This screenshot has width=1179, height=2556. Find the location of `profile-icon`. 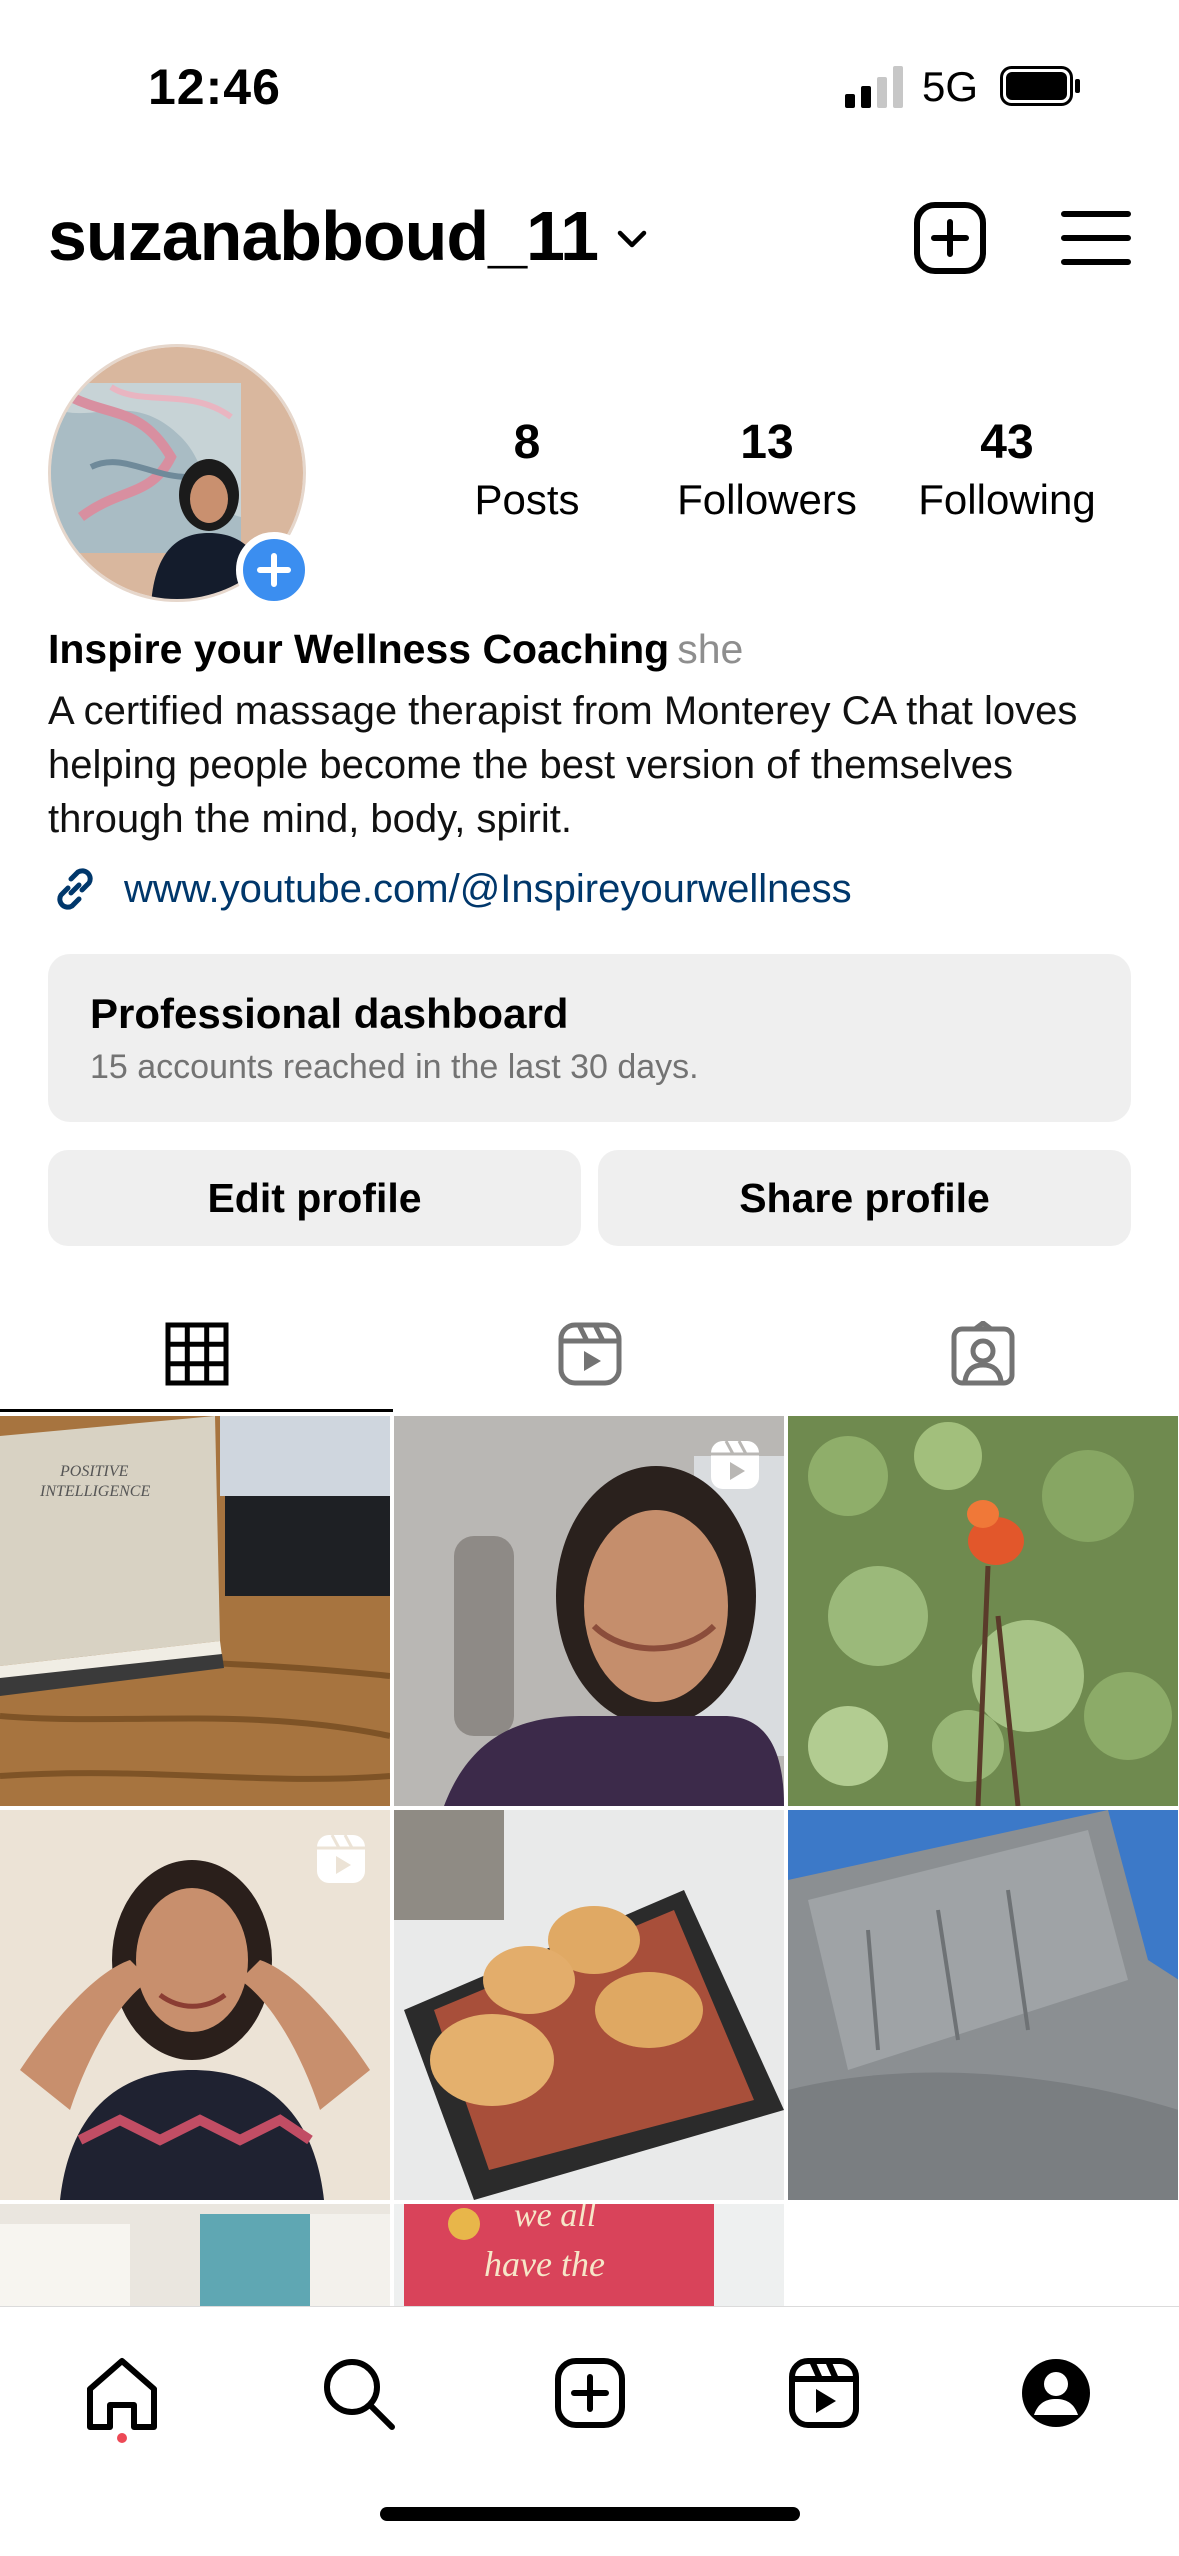

profile-icon is located at coordinates (1056, 2393).